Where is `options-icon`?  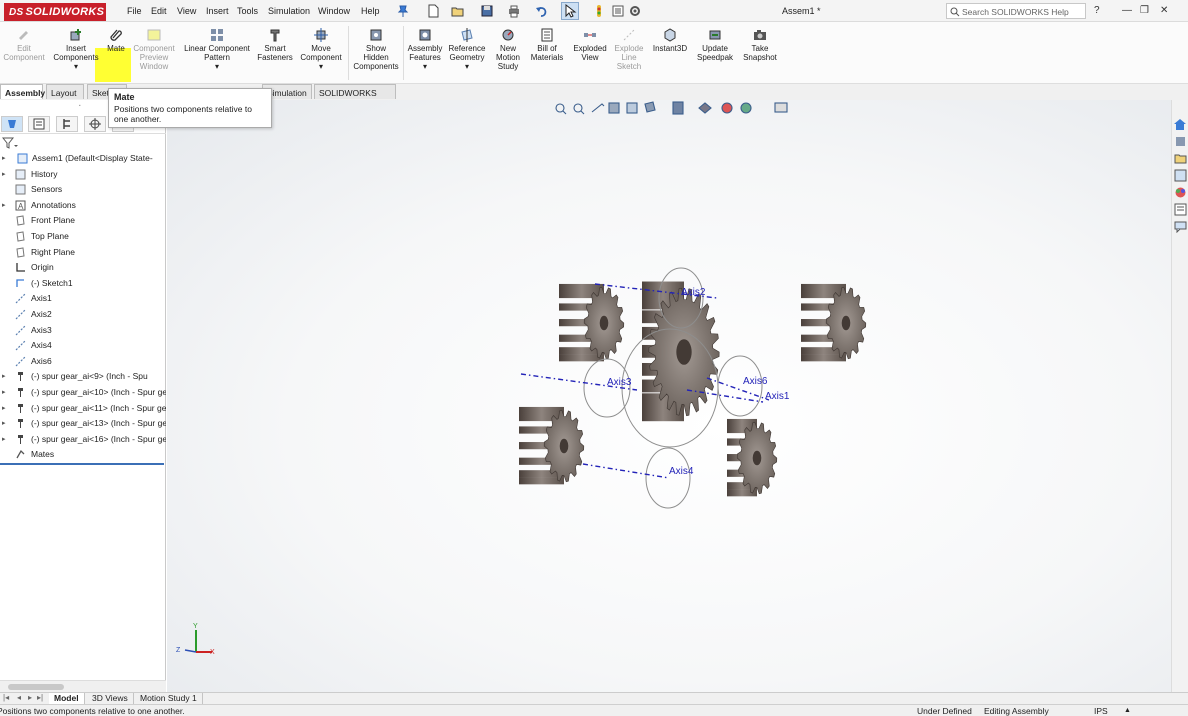
options-icon is located at coordinates (635, 11).